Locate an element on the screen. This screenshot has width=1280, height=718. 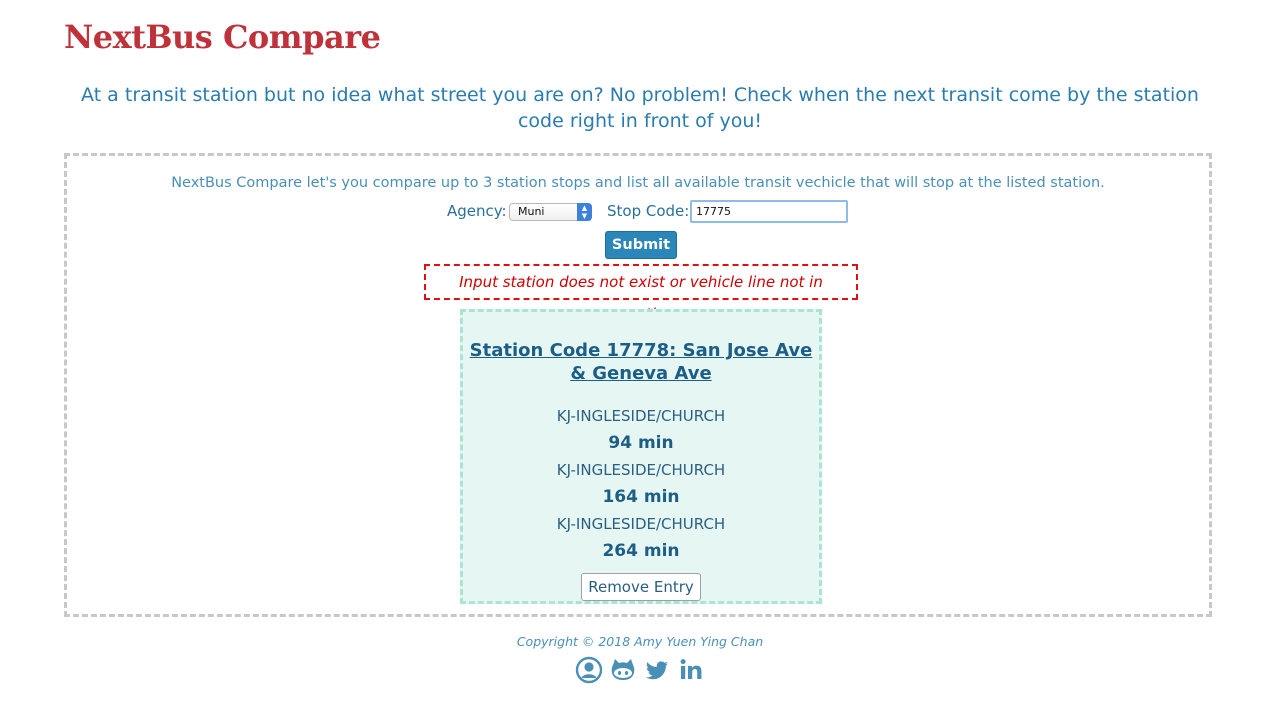
agency-label: Agency: is located at coordinates (477, 211).